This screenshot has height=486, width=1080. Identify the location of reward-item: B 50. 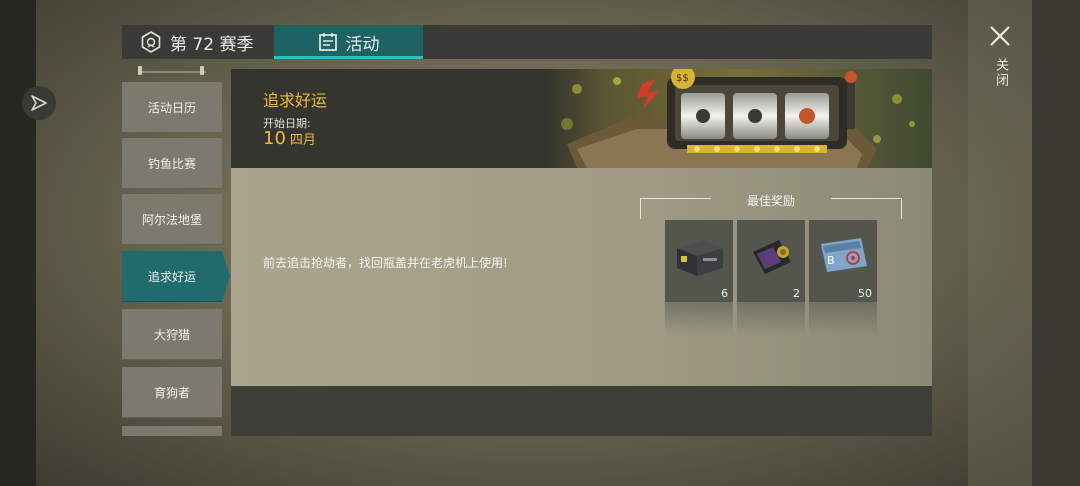
(843, 278).